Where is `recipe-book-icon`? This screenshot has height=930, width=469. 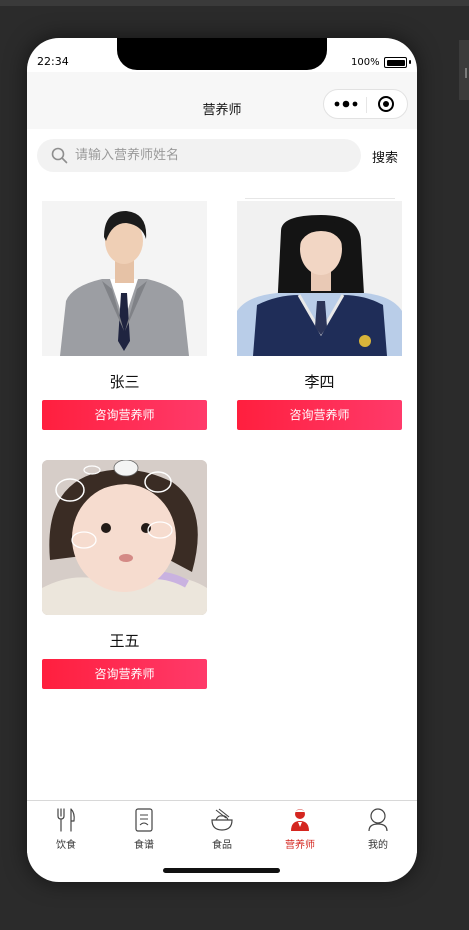 recipe-book-icon is located at coordinates (144, 820).